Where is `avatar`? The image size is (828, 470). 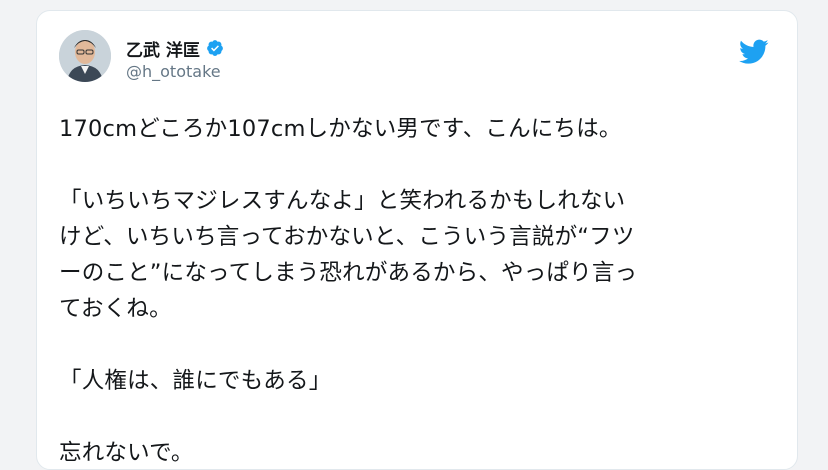 avatar is located at coordinates (85, 56).